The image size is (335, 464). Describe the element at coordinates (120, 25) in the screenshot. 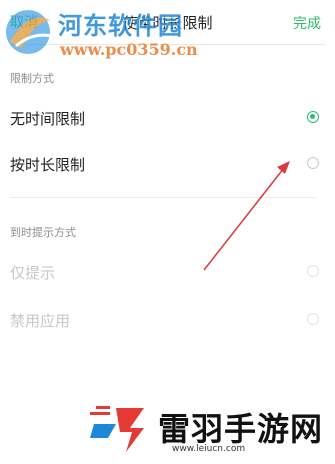

I see `watermark-site-name: 河东软件园` at that location.